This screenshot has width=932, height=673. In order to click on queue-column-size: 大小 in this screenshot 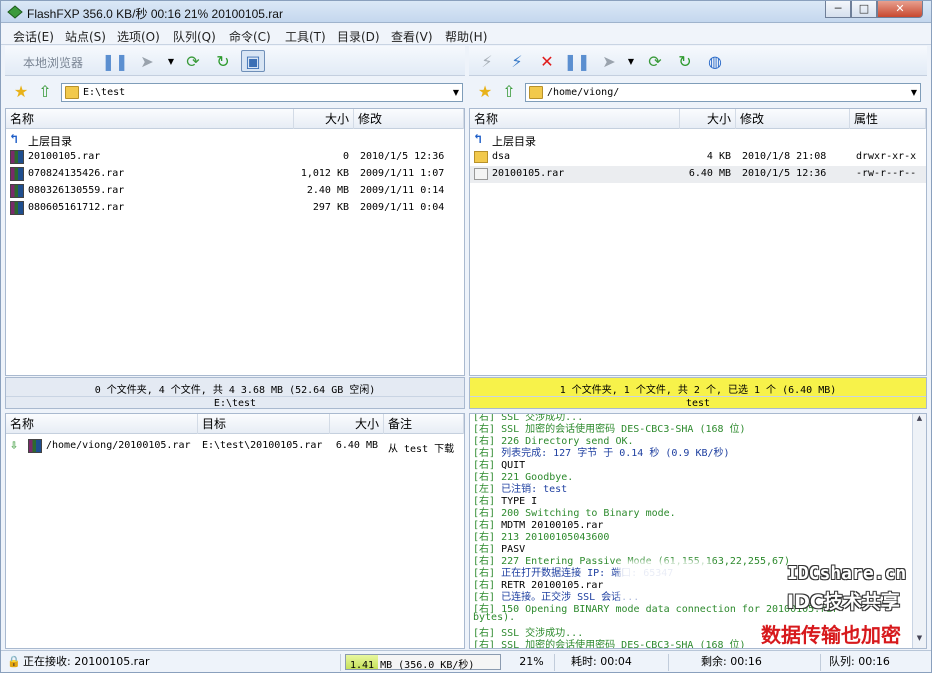, I will do `click(357, 424)`.